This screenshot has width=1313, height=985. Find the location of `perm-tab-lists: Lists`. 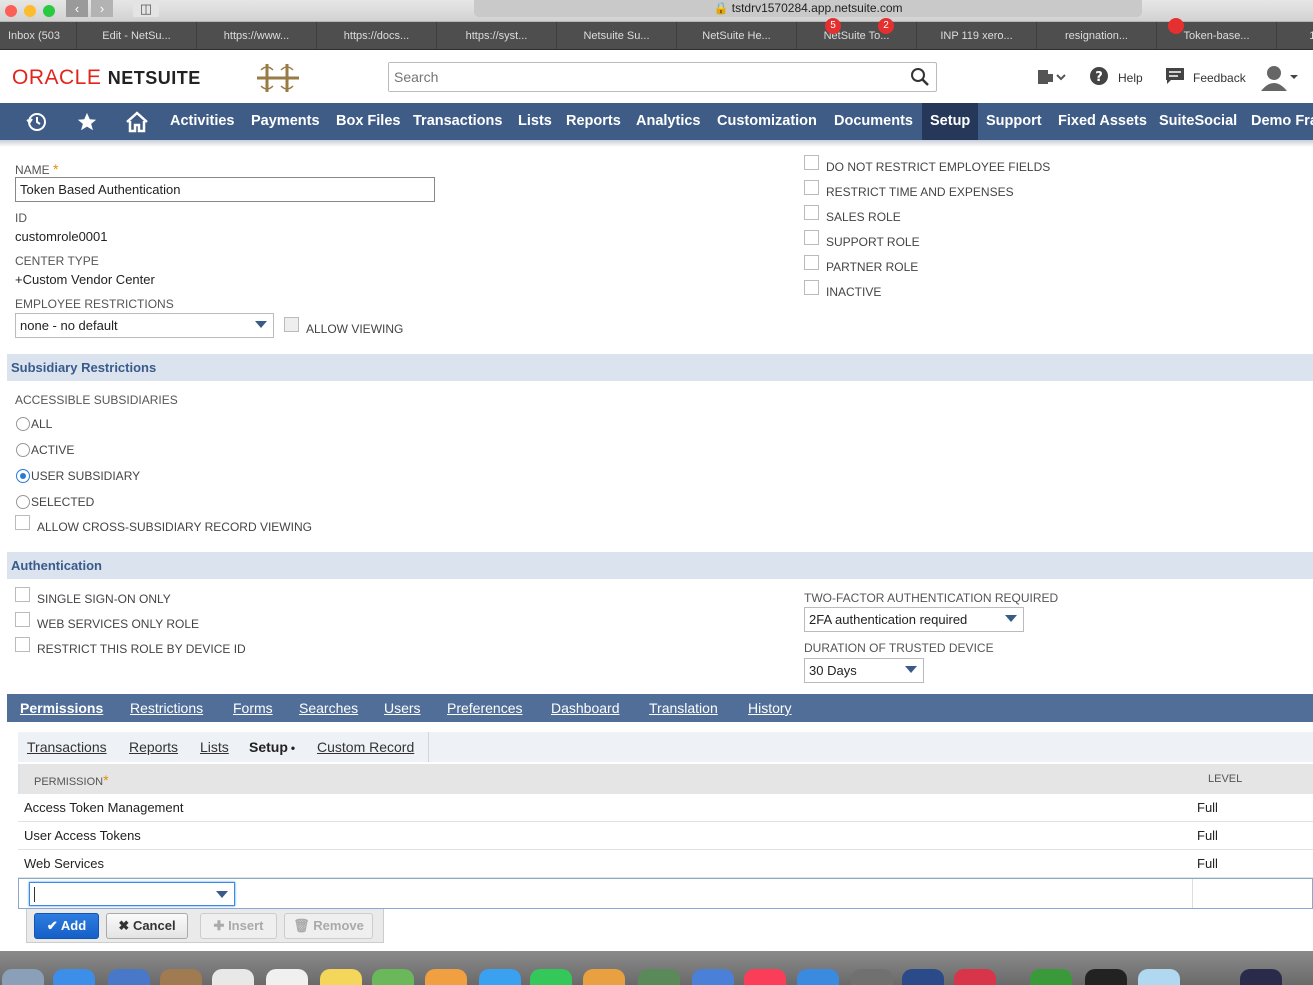

perm-tab-lists: Lists is located at coordinates (214, 747).